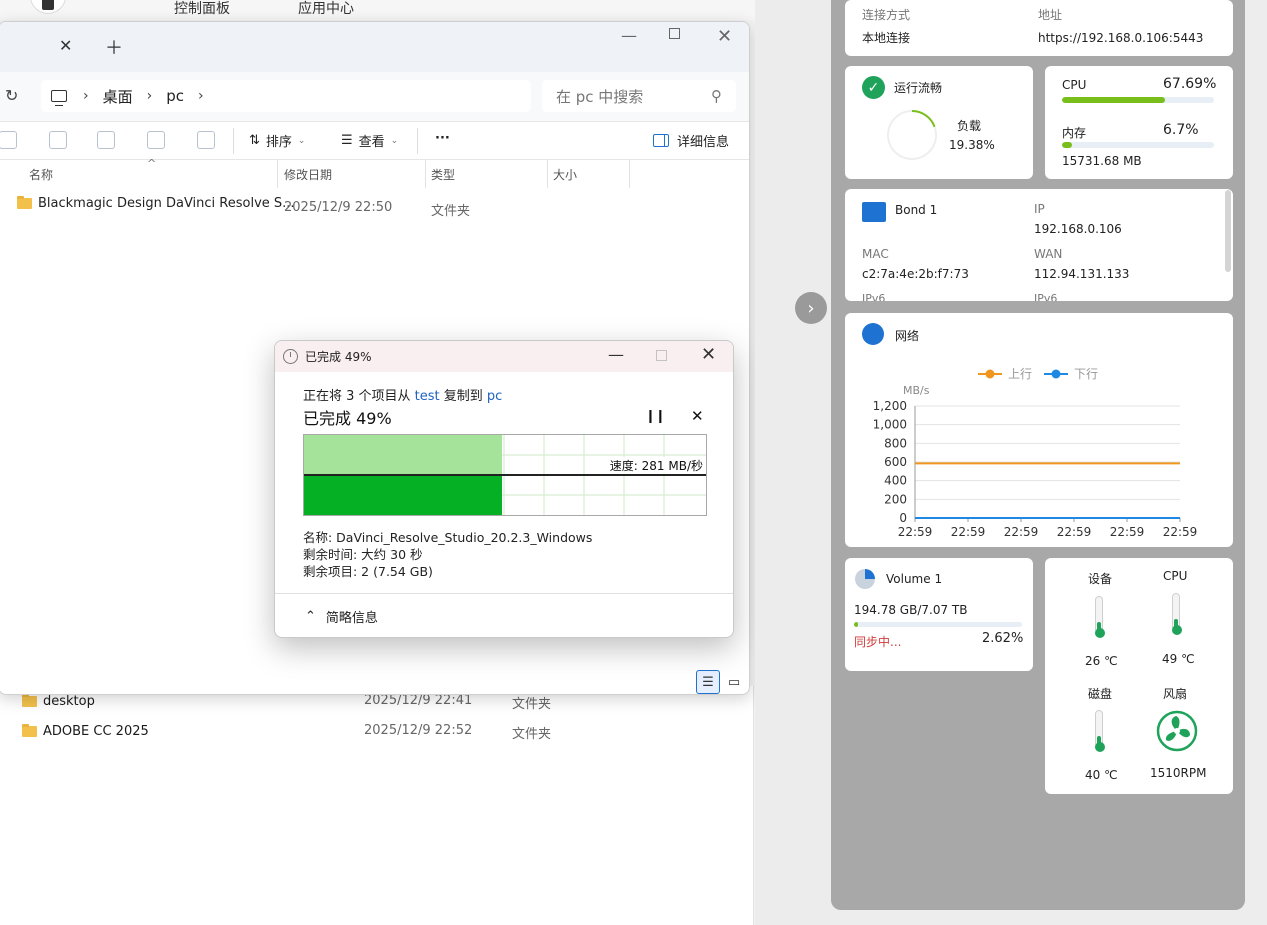 This screenshot has width=1267, height=925. What do you see at coordinates (1177, 731) in the screenshot?
I see `fan-icon` at bounding box center [1177, 731].